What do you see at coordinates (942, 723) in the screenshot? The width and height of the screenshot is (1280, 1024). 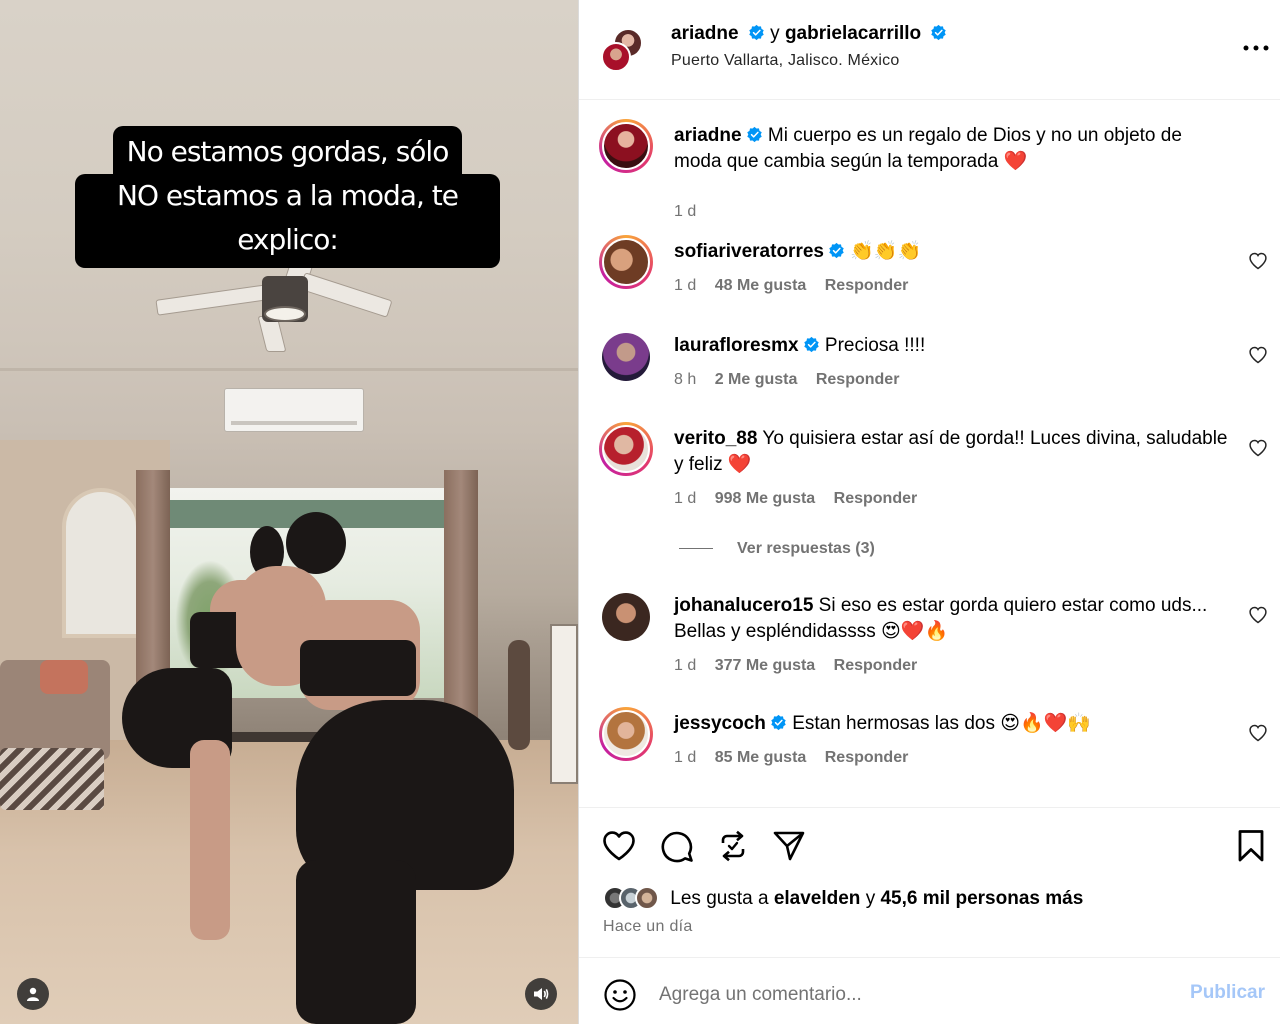 I see `comment-body: Estan hermosas las dos 😍🔥❤️🙌` at bounding box center [942, 723].